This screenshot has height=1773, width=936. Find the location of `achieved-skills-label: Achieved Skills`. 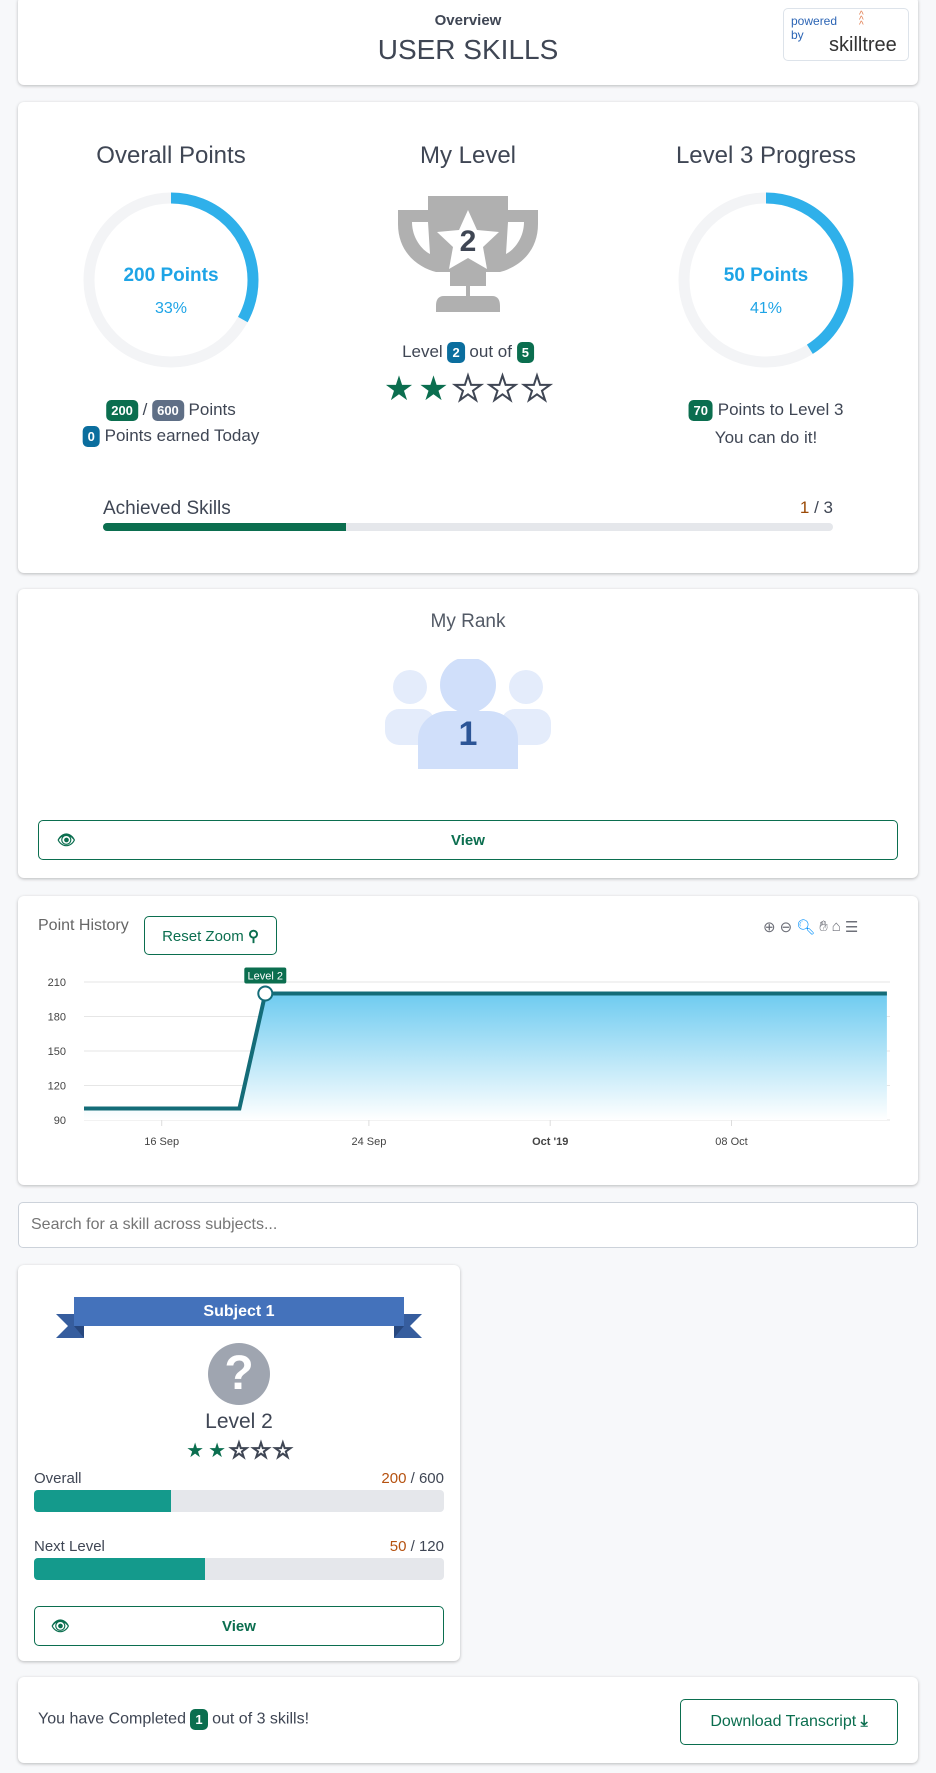

achieved-skills-label: Achieved Skills is located at coordinates (167, 508).